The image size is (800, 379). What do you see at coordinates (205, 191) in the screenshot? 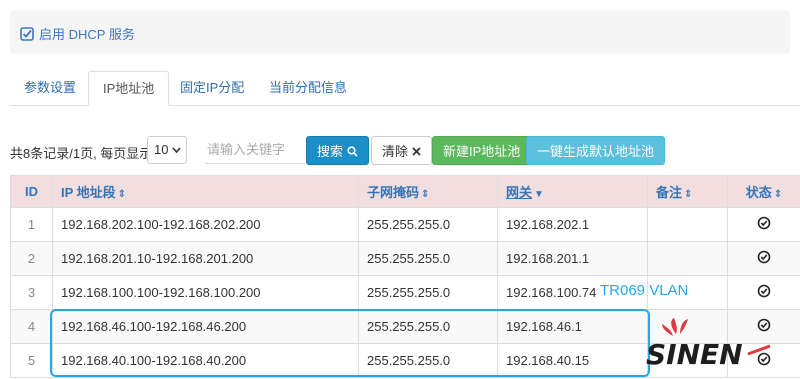
I see `col-range-header: IP 地址段 ⇕` at bounding box center [205, 191].